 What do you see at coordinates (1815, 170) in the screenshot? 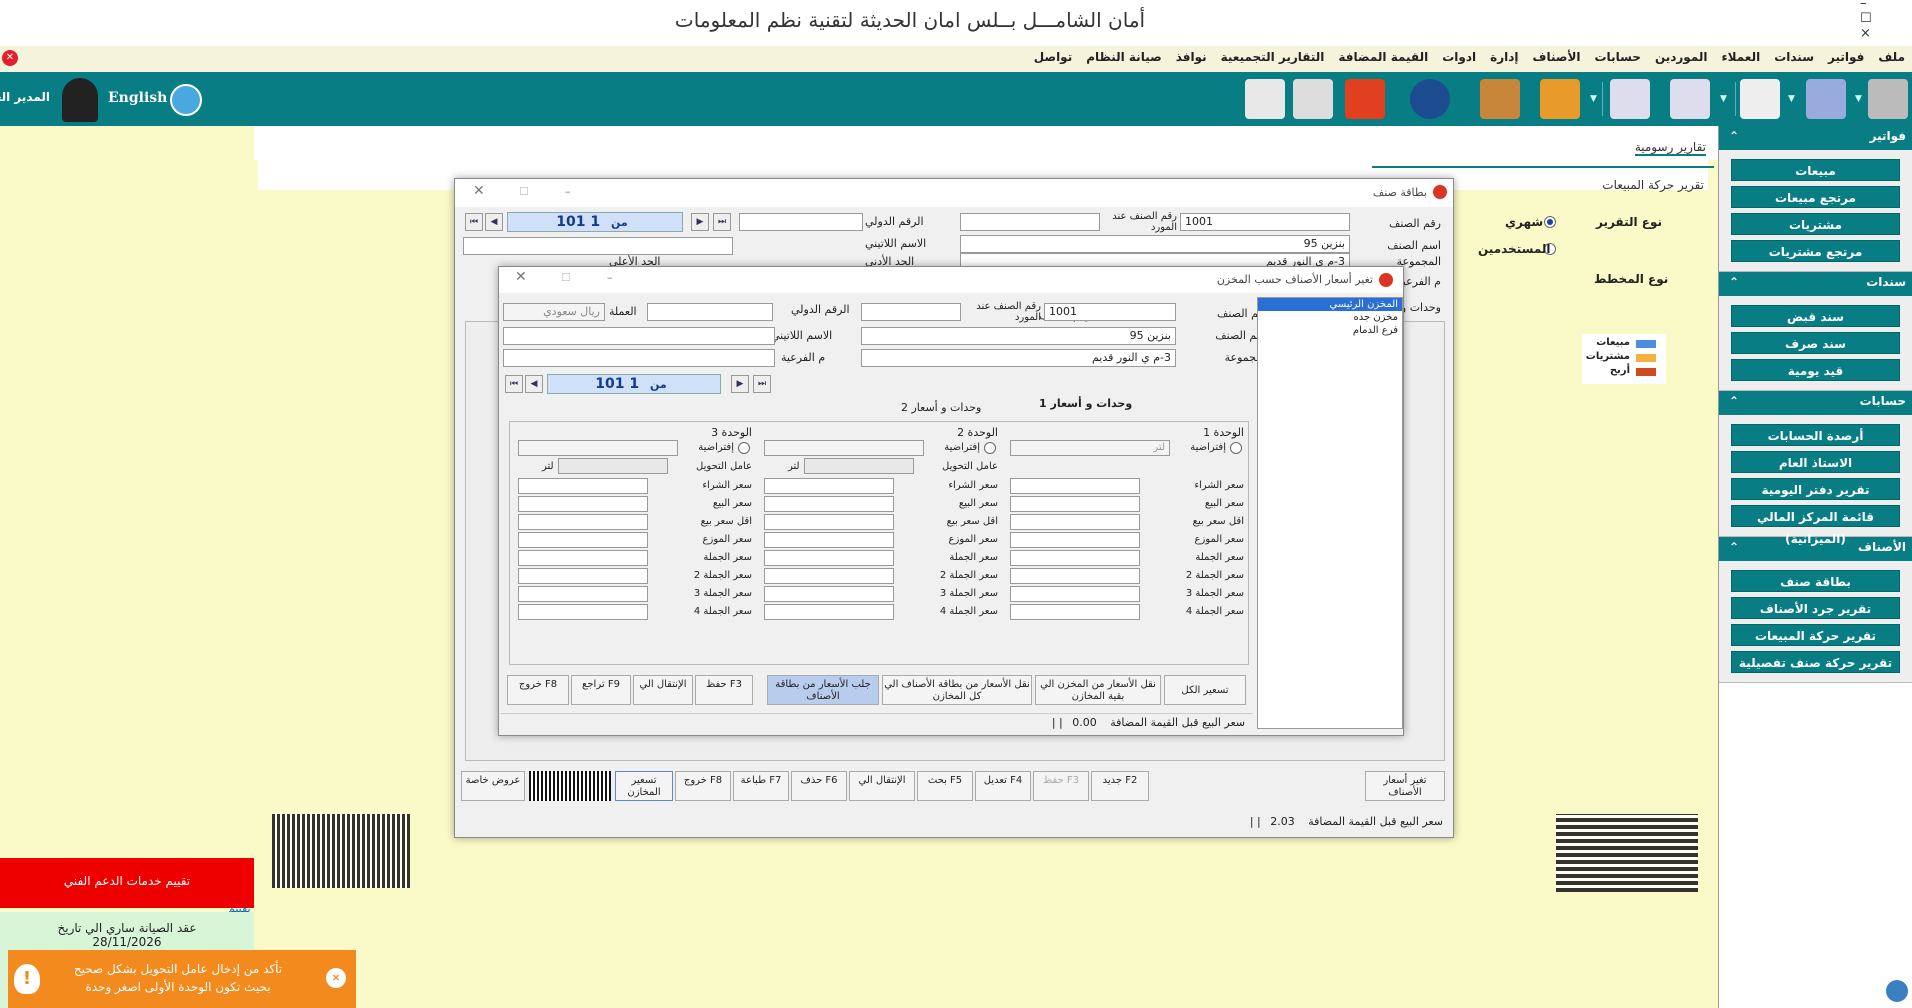
I see `sidebar-item: مبيعات` at bounding box center [1815, 170].